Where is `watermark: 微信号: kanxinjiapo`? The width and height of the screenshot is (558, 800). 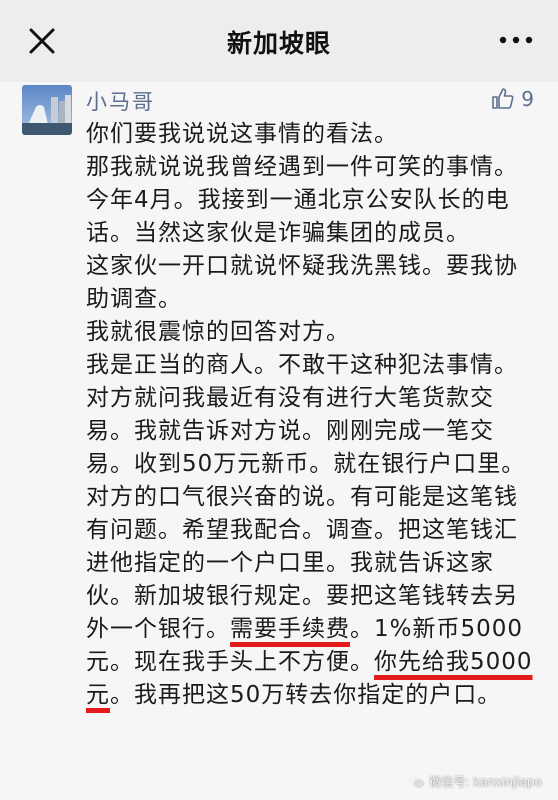 watermark: 微信号: kanxinjiapo is located at coordinates (474, 781).